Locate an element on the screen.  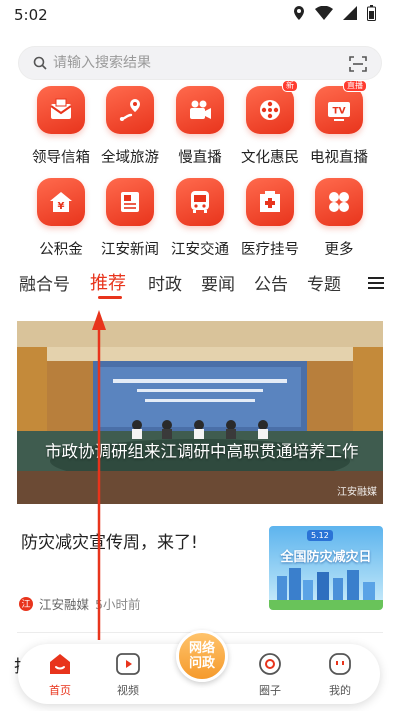
service-label: 电视直播 is located at coordinates (339, 158).